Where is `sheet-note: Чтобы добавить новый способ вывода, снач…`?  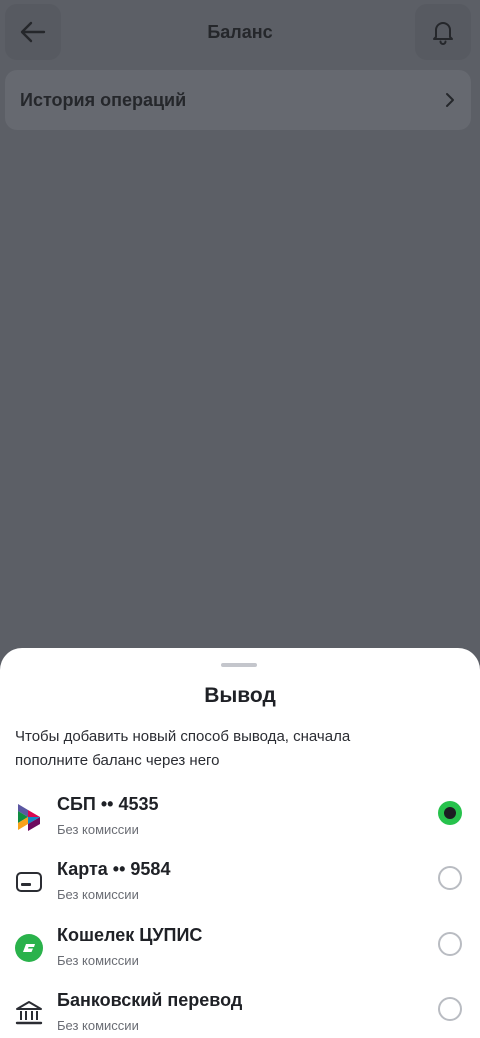
sheet-note: Чтобы добавить новый способ вывода, снач… is located at coordinates (183, 748).